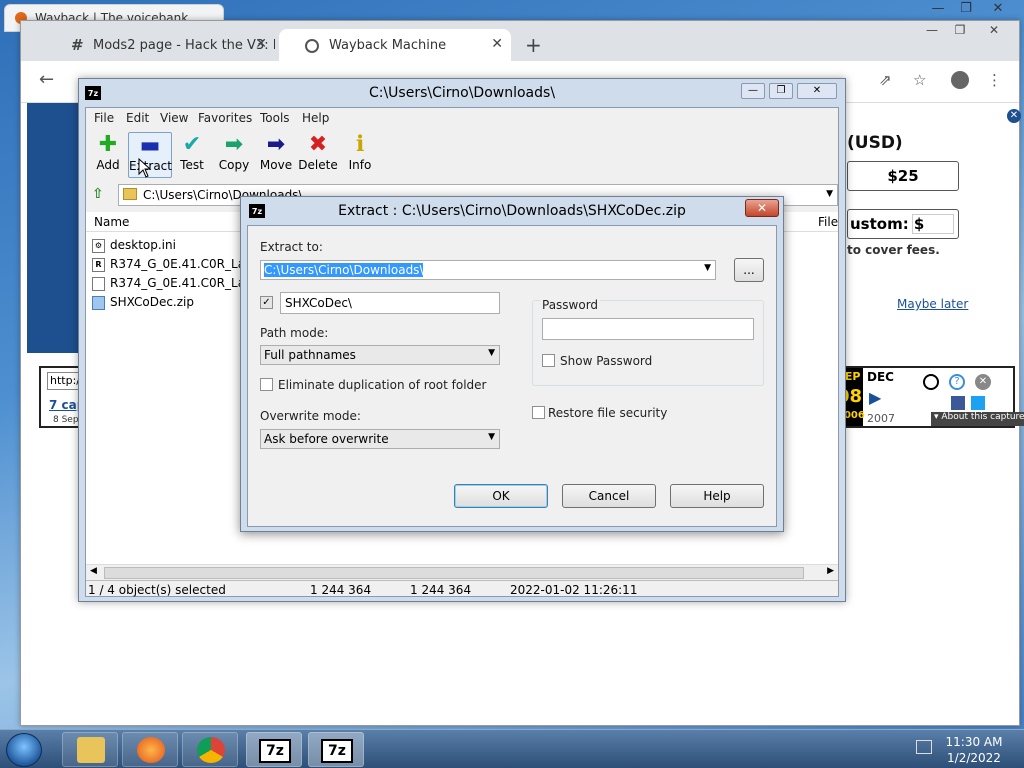 This screenshot has width=1024, height=768. Describe the element at coordinates (152, 302) in the screenshot. I see `file-name: SHXCoDec.zip` at that location.